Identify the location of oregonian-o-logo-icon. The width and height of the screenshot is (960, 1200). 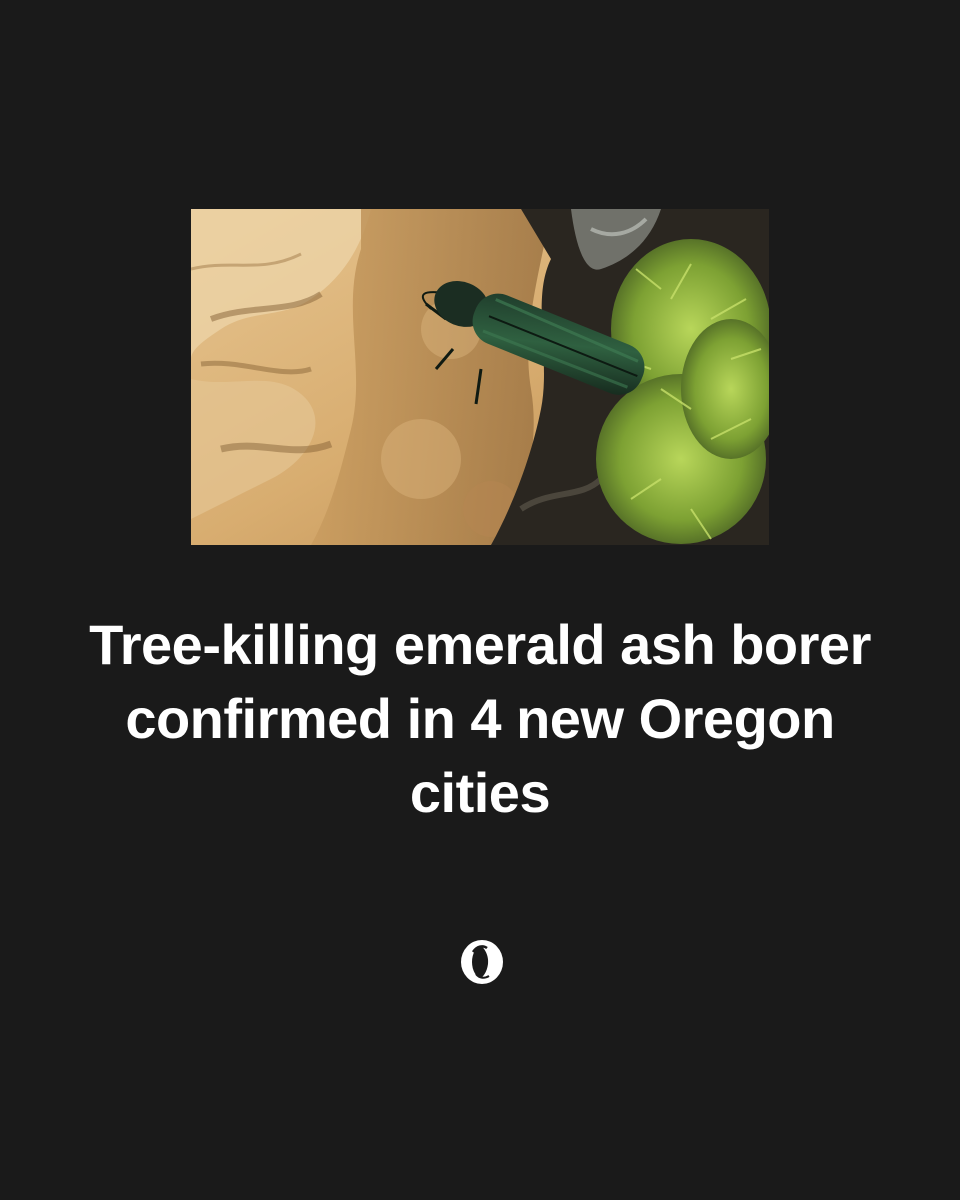
(482, 962).